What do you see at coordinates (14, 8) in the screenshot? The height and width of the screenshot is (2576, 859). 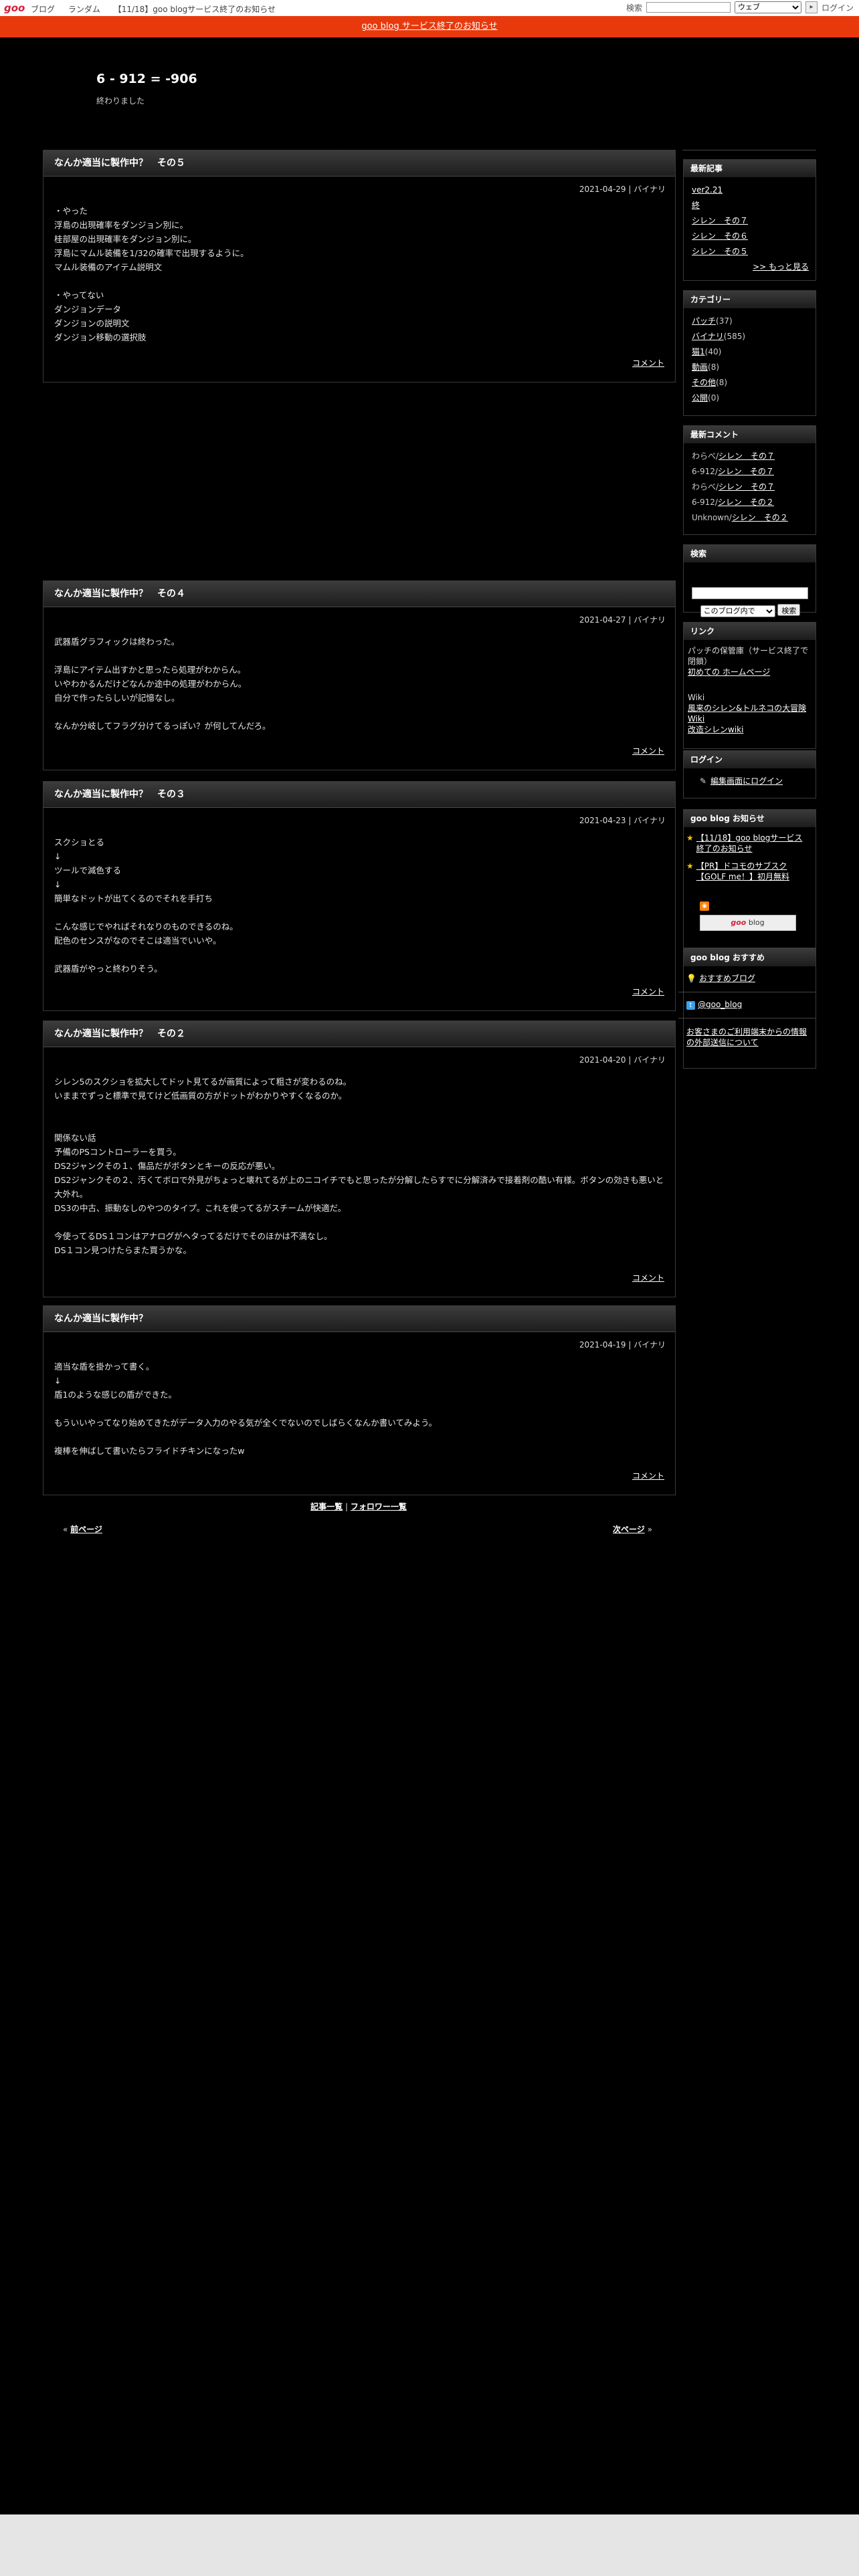 I see `goo-logo: goo` at bounding box center [14, 8].